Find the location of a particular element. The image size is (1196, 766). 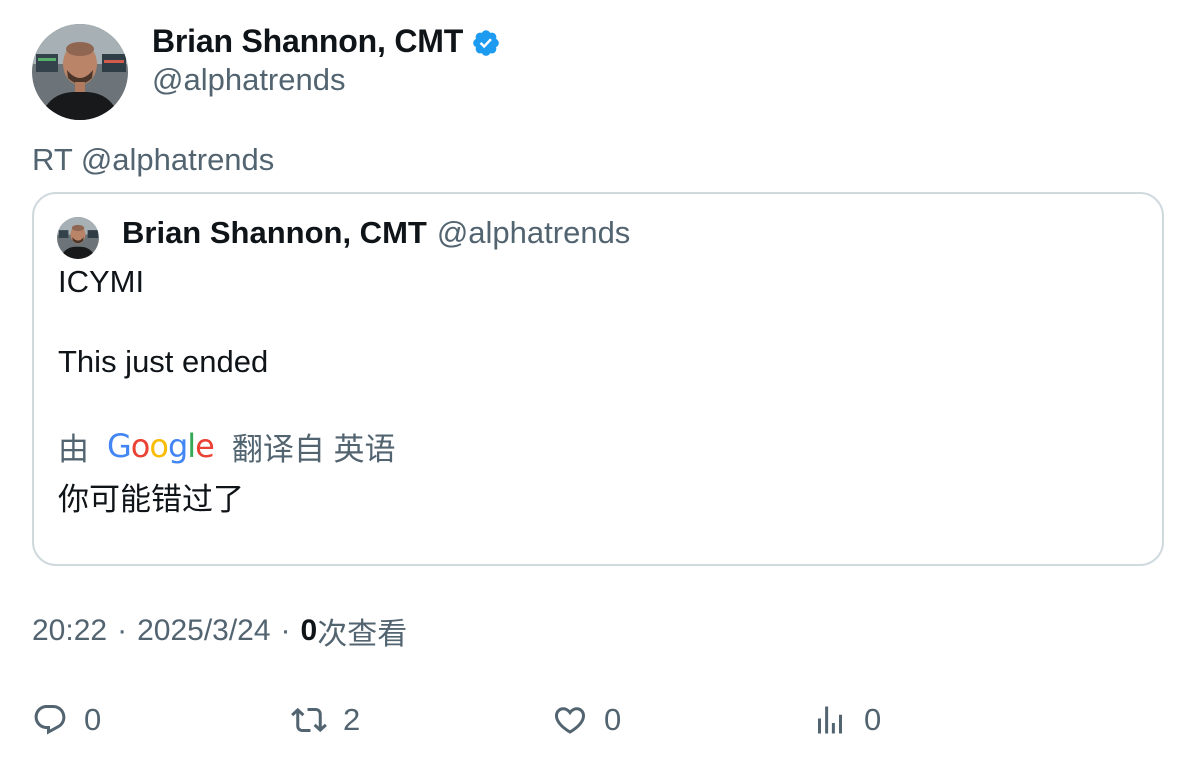

like-count: 0 is located at coordinates (613, 719).